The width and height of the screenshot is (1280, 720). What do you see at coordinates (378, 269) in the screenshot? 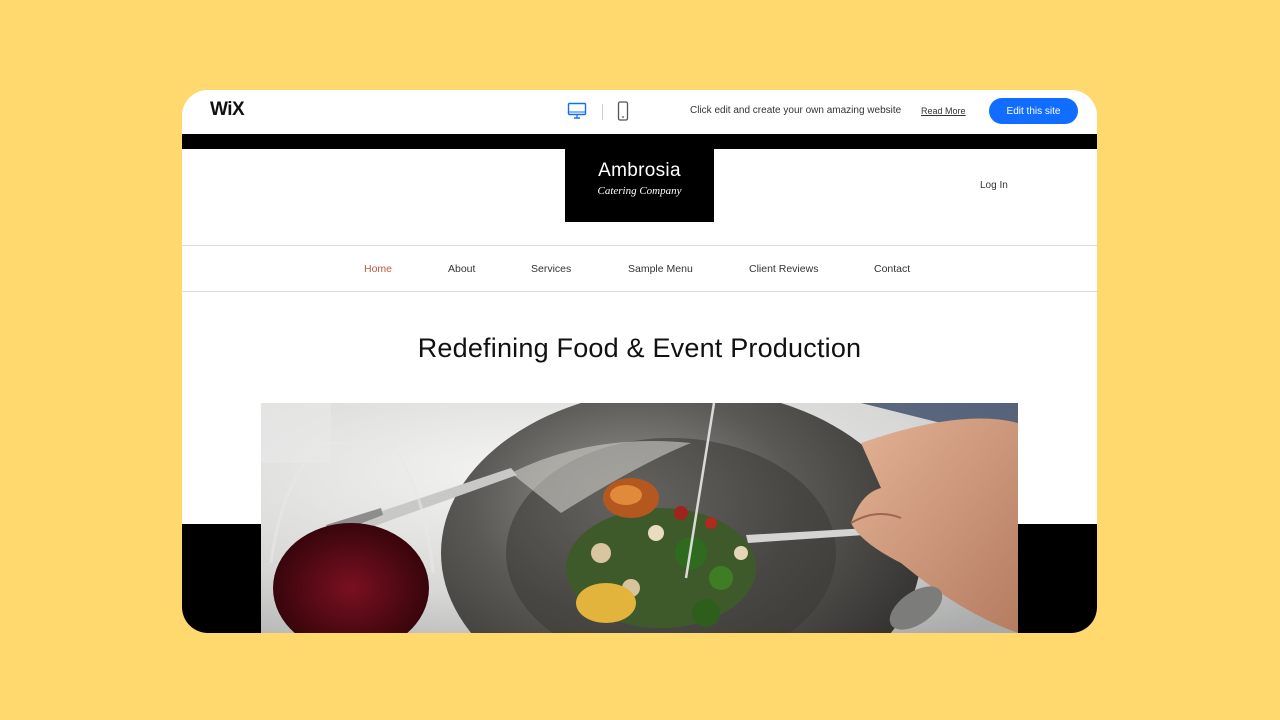
I see `nav-item-home: Home` at bounding box center [378, 269].